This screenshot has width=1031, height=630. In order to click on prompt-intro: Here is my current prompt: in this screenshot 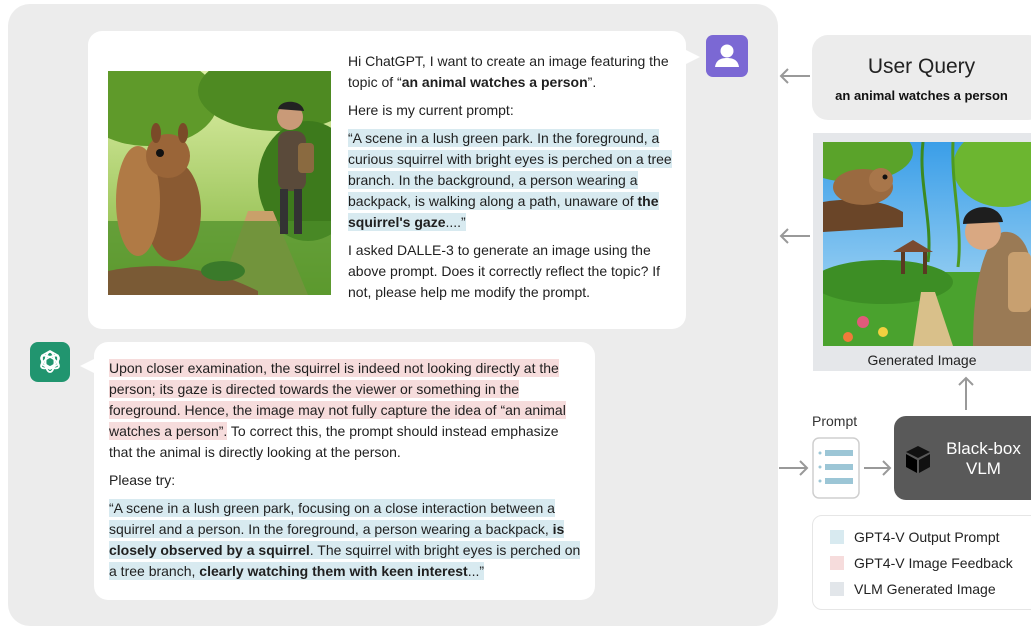, I will do `click(431, 110)`.